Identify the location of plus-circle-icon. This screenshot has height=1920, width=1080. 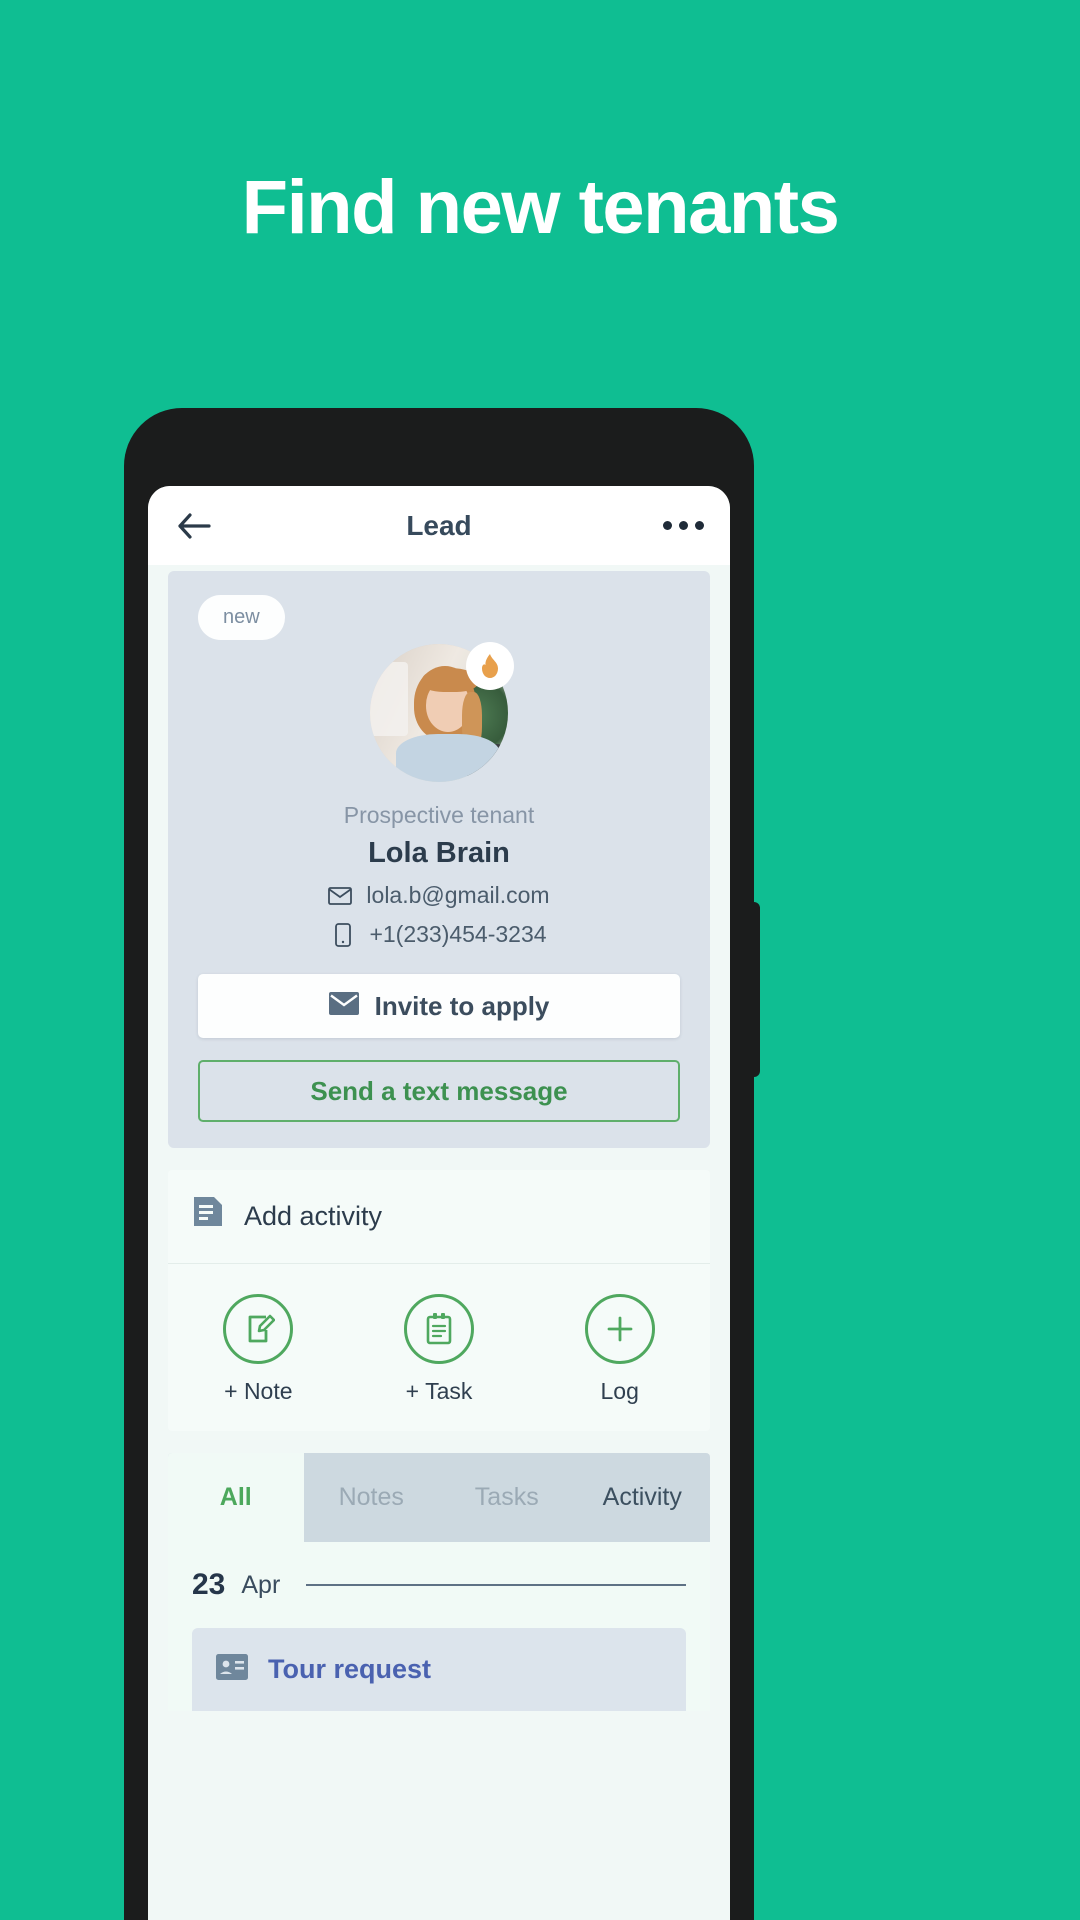
(619, 1329).